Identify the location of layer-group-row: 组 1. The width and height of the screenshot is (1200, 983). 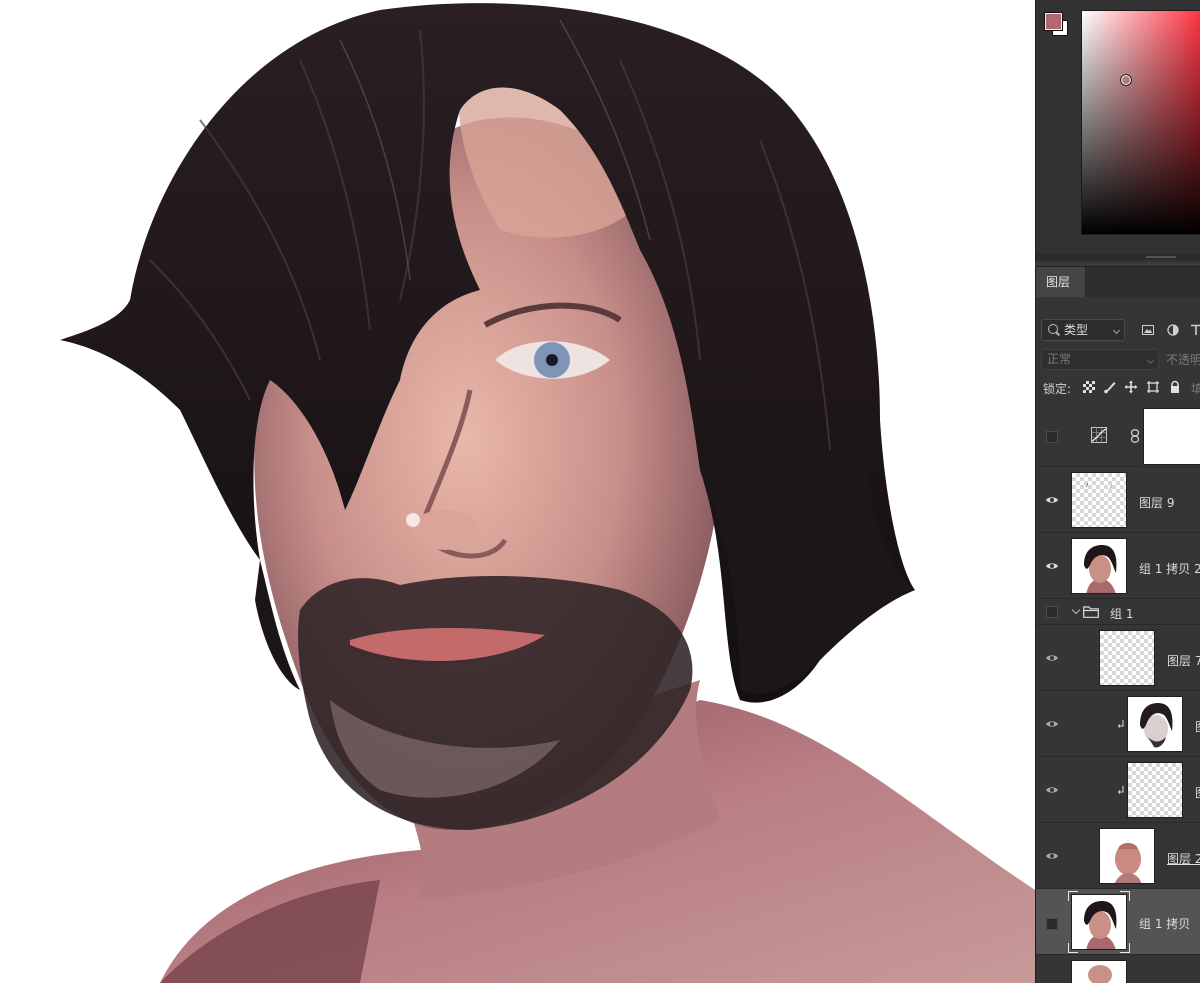
(1118, 612).